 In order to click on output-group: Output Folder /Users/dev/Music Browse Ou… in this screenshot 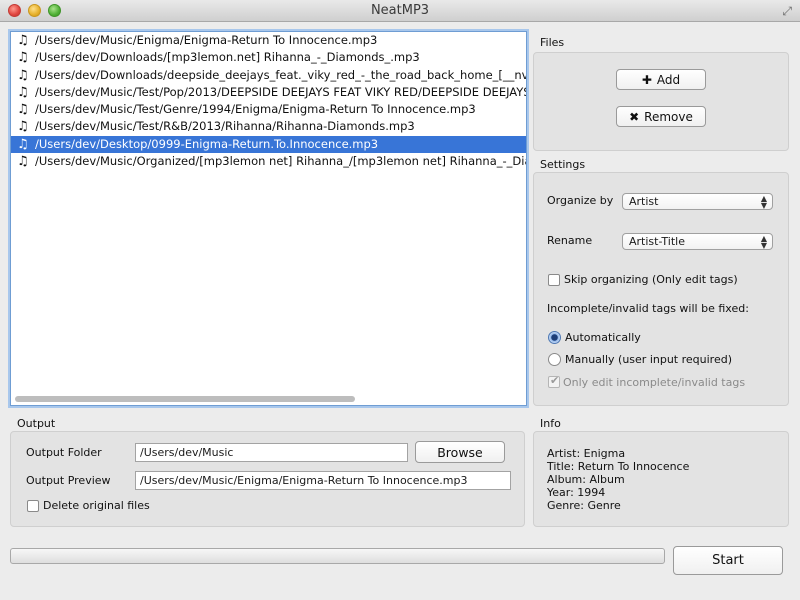, I will do `click(267, 479)`.